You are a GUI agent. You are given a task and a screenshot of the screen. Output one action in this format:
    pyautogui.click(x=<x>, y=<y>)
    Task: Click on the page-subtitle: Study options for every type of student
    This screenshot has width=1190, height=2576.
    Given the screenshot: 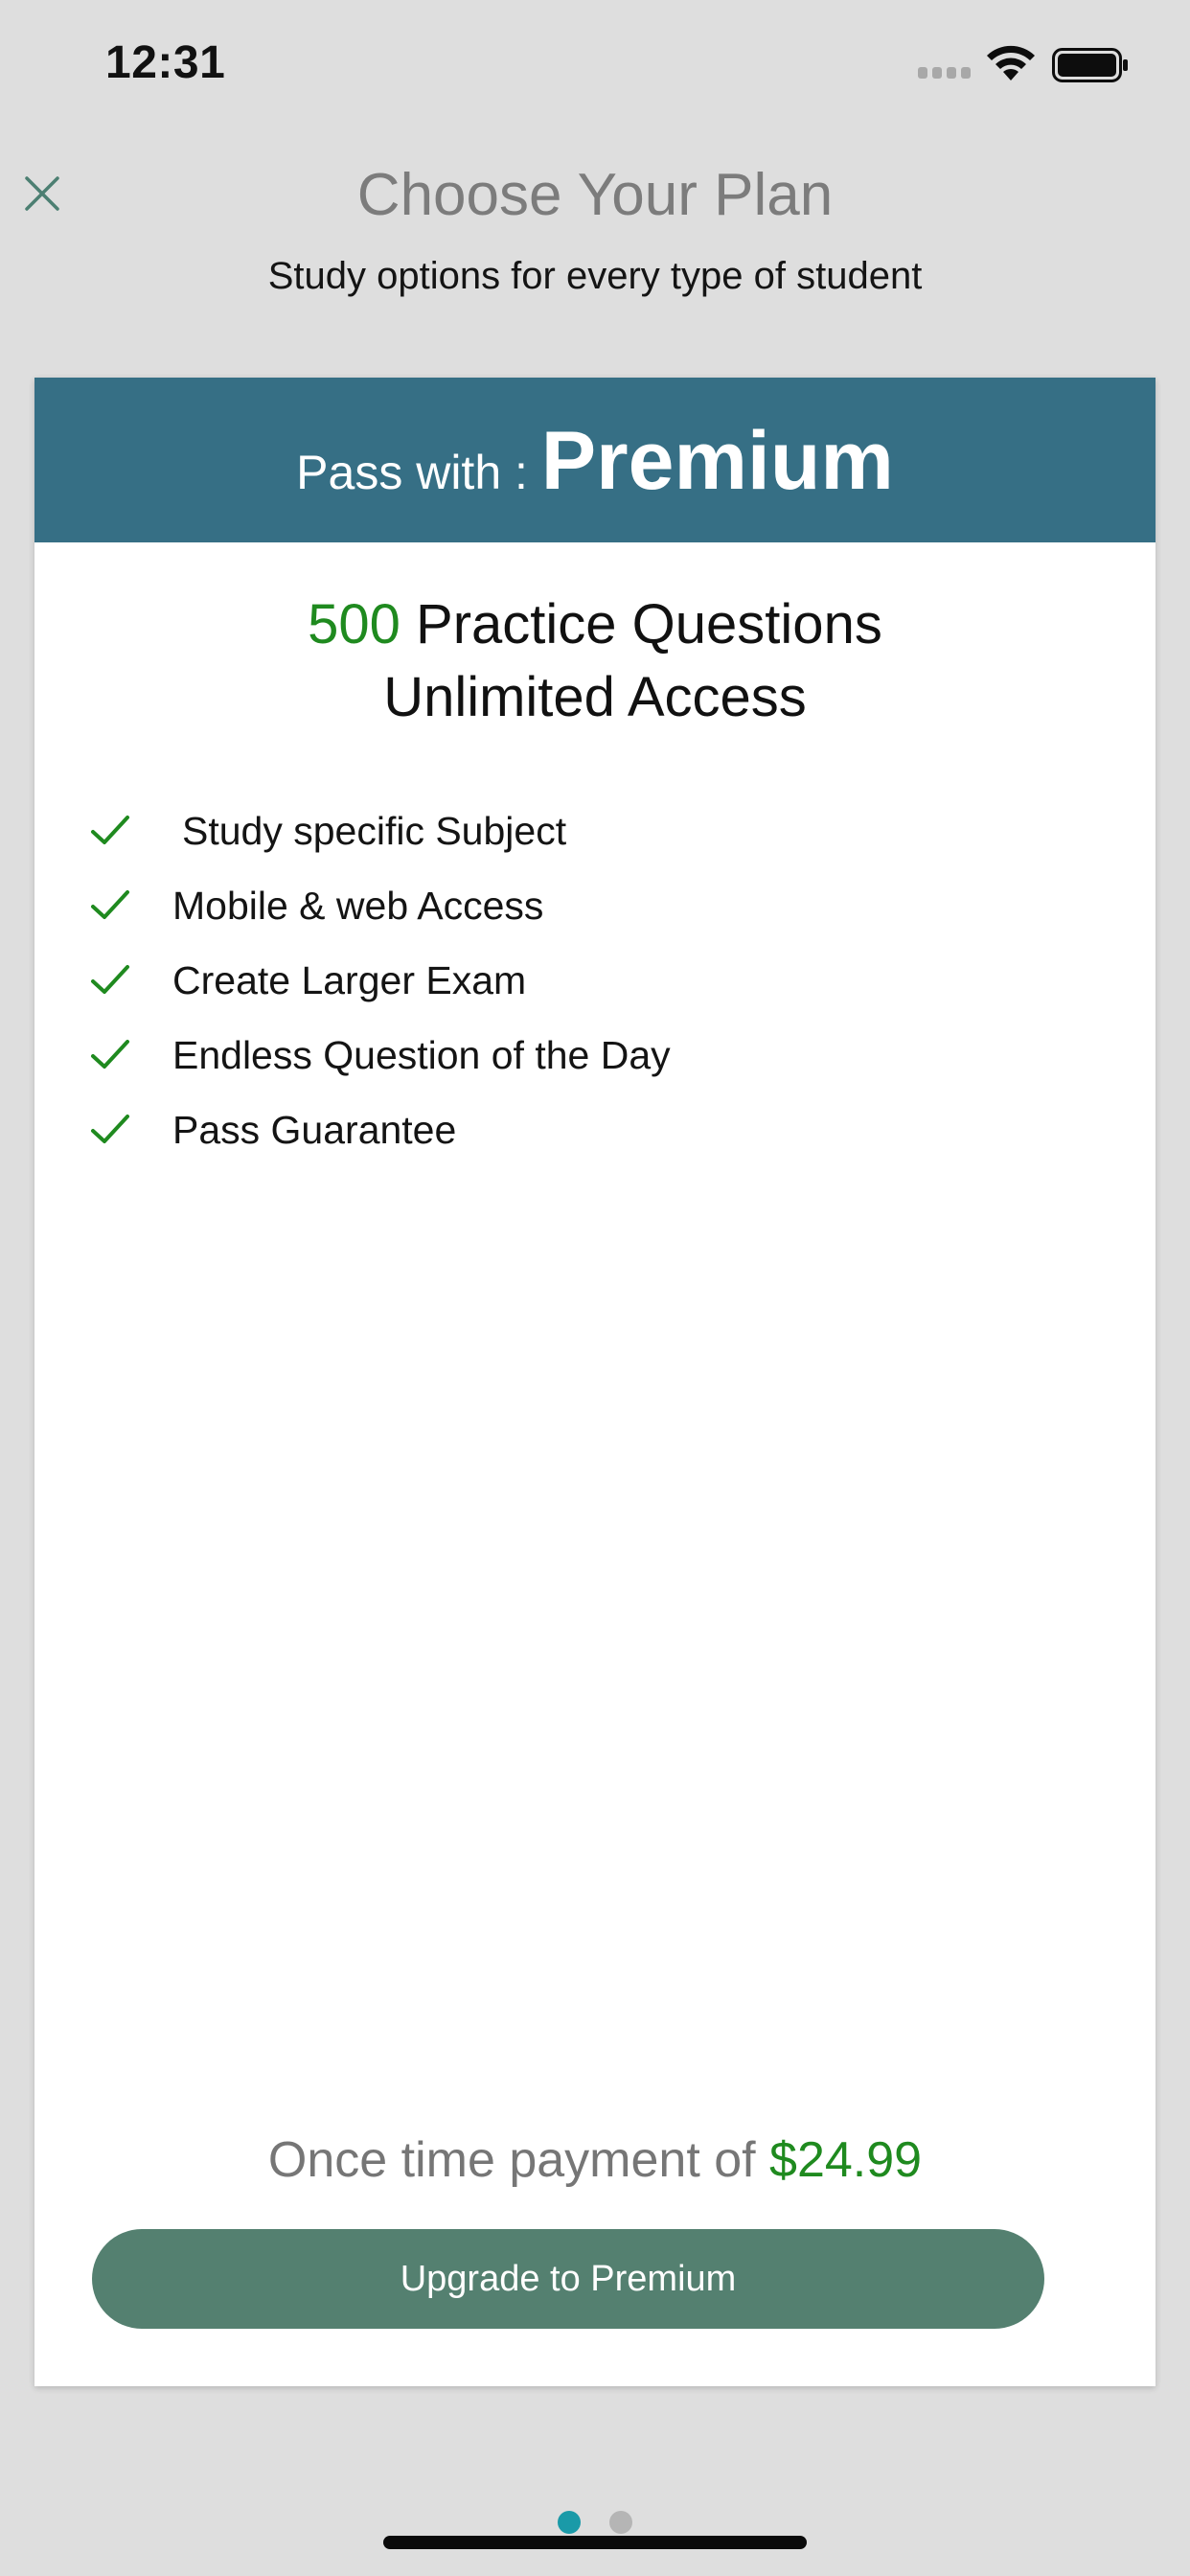 What is the action you would take?
    pyautogui.click(x=595, y=276)
    